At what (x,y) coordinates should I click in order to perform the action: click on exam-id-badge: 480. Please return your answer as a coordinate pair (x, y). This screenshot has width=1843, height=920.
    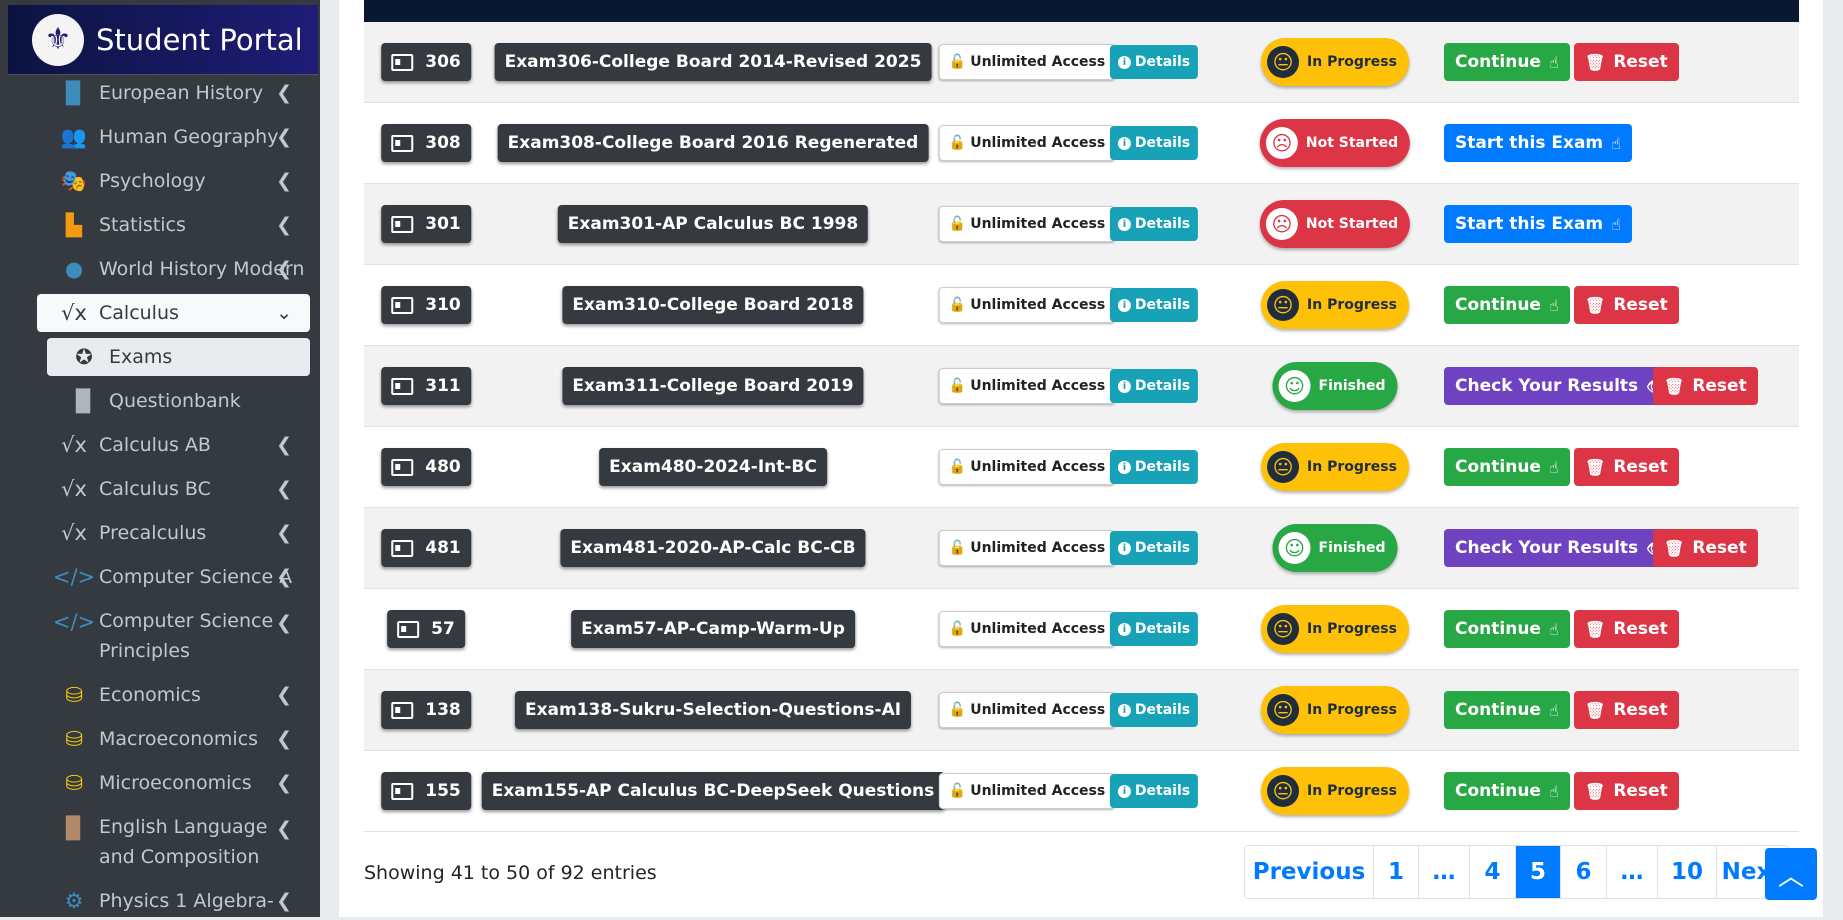
    Looking at the image, I should click on (426, 467).